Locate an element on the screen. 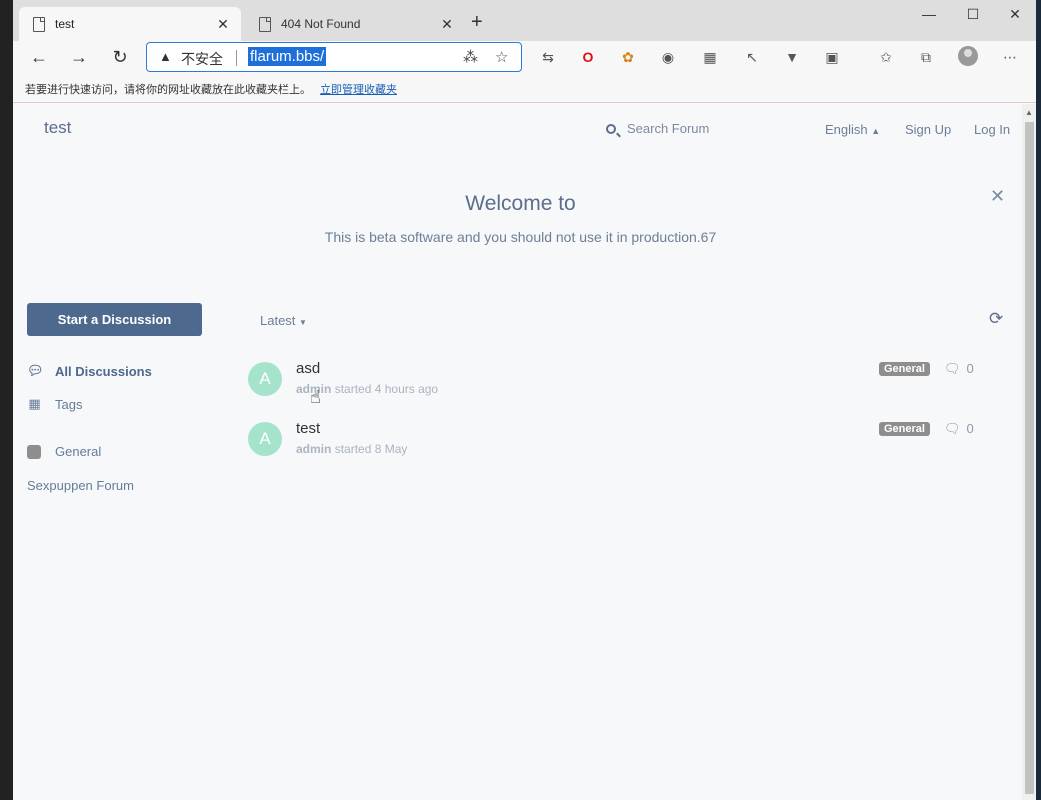  caret-down-icon: ▼ is located at coordinates (303, 322).